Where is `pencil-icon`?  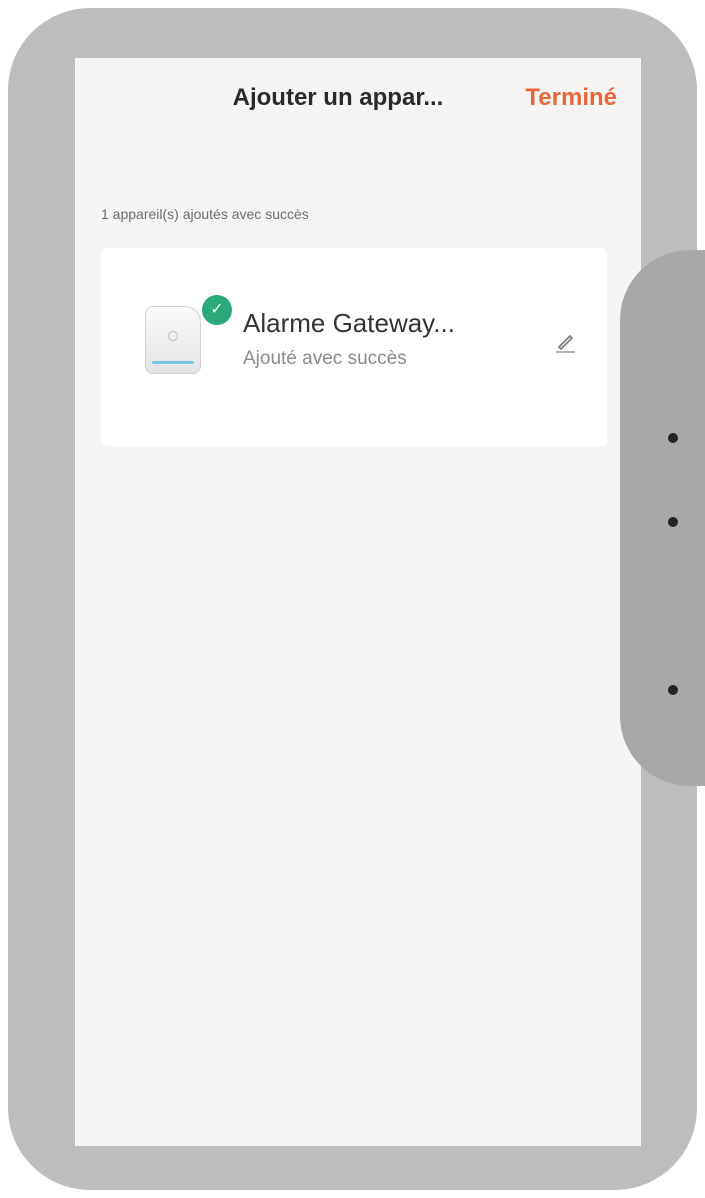
pencil-icon is located at coordinates (565, 342).